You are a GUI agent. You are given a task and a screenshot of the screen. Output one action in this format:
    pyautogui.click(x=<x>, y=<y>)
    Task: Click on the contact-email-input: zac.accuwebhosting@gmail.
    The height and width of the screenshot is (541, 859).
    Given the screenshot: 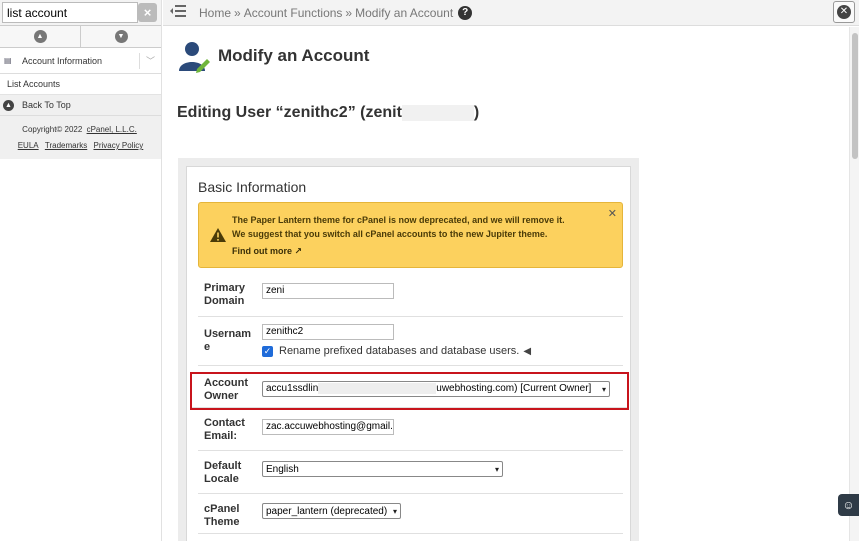 What is the action you would take?
    pyautogui.click(x=328, y=427)
    